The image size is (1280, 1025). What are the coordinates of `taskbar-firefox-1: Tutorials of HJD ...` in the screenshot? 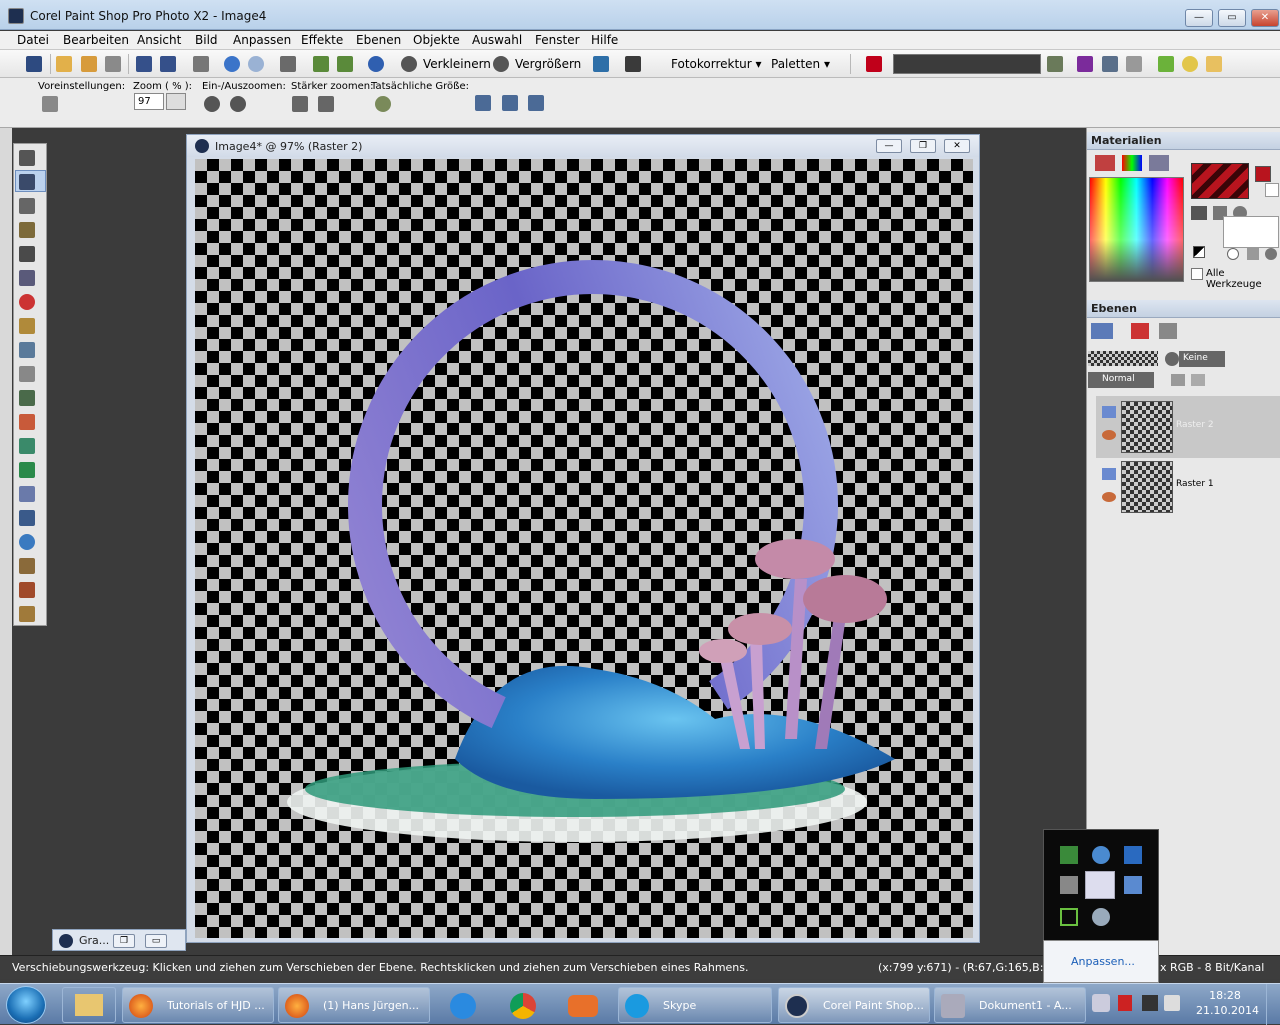 It's located at (198, 1005).